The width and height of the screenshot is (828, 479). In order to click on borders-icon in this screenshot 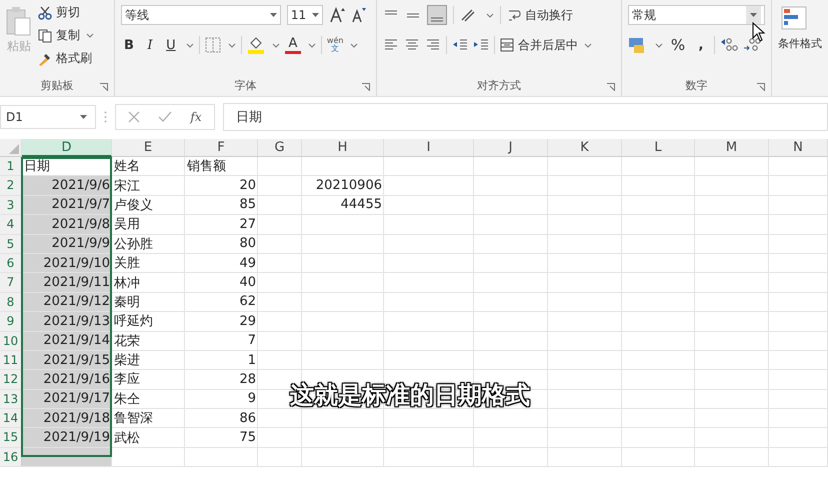, I will do `click(212, 45)`.